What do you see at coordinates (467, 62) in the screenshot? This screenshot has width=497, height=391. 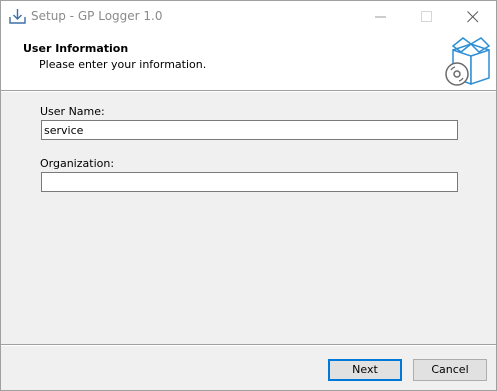 I see `box-disc-icon` at bounding box center [467, 62].